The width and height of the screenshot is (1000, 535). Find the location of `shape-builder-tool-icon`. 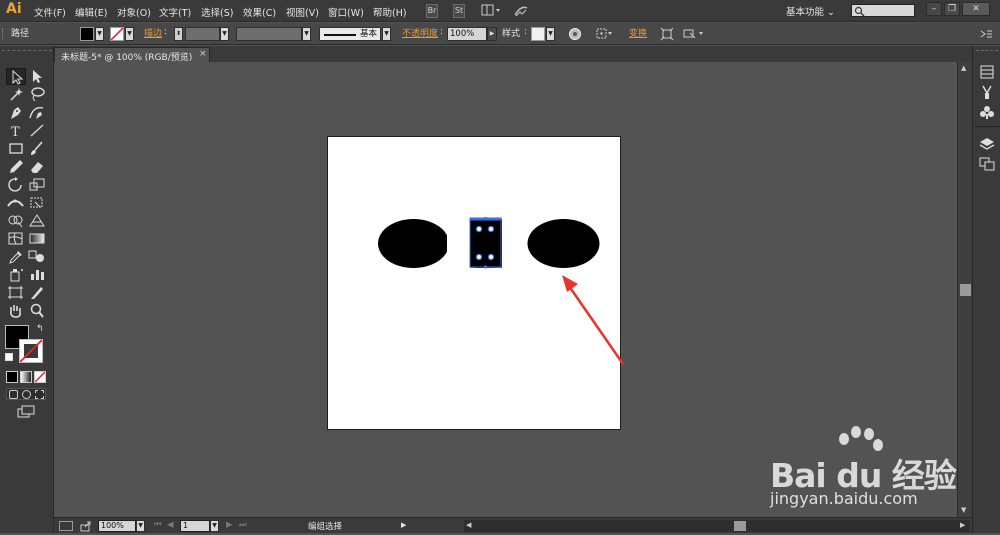

shape-builder-tool-icon is located at coordinates (16, 220).